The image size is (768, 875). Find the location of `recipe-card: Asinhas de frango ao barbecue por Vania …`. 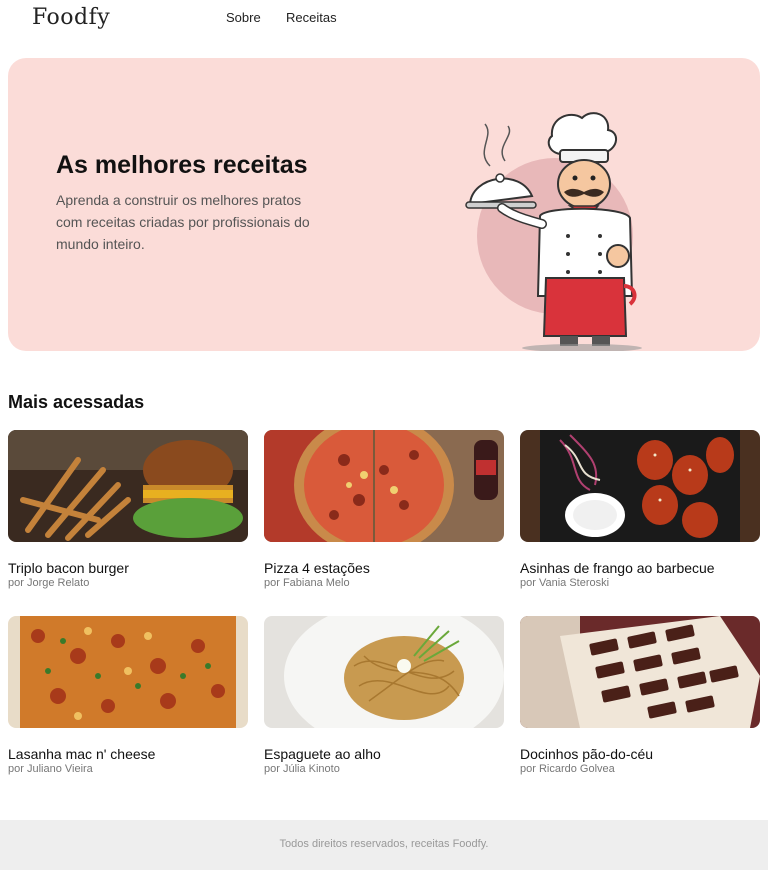

recipe-card: Asinhas de frango ao barbecue por Vania … is located at coordinates (640, 510).